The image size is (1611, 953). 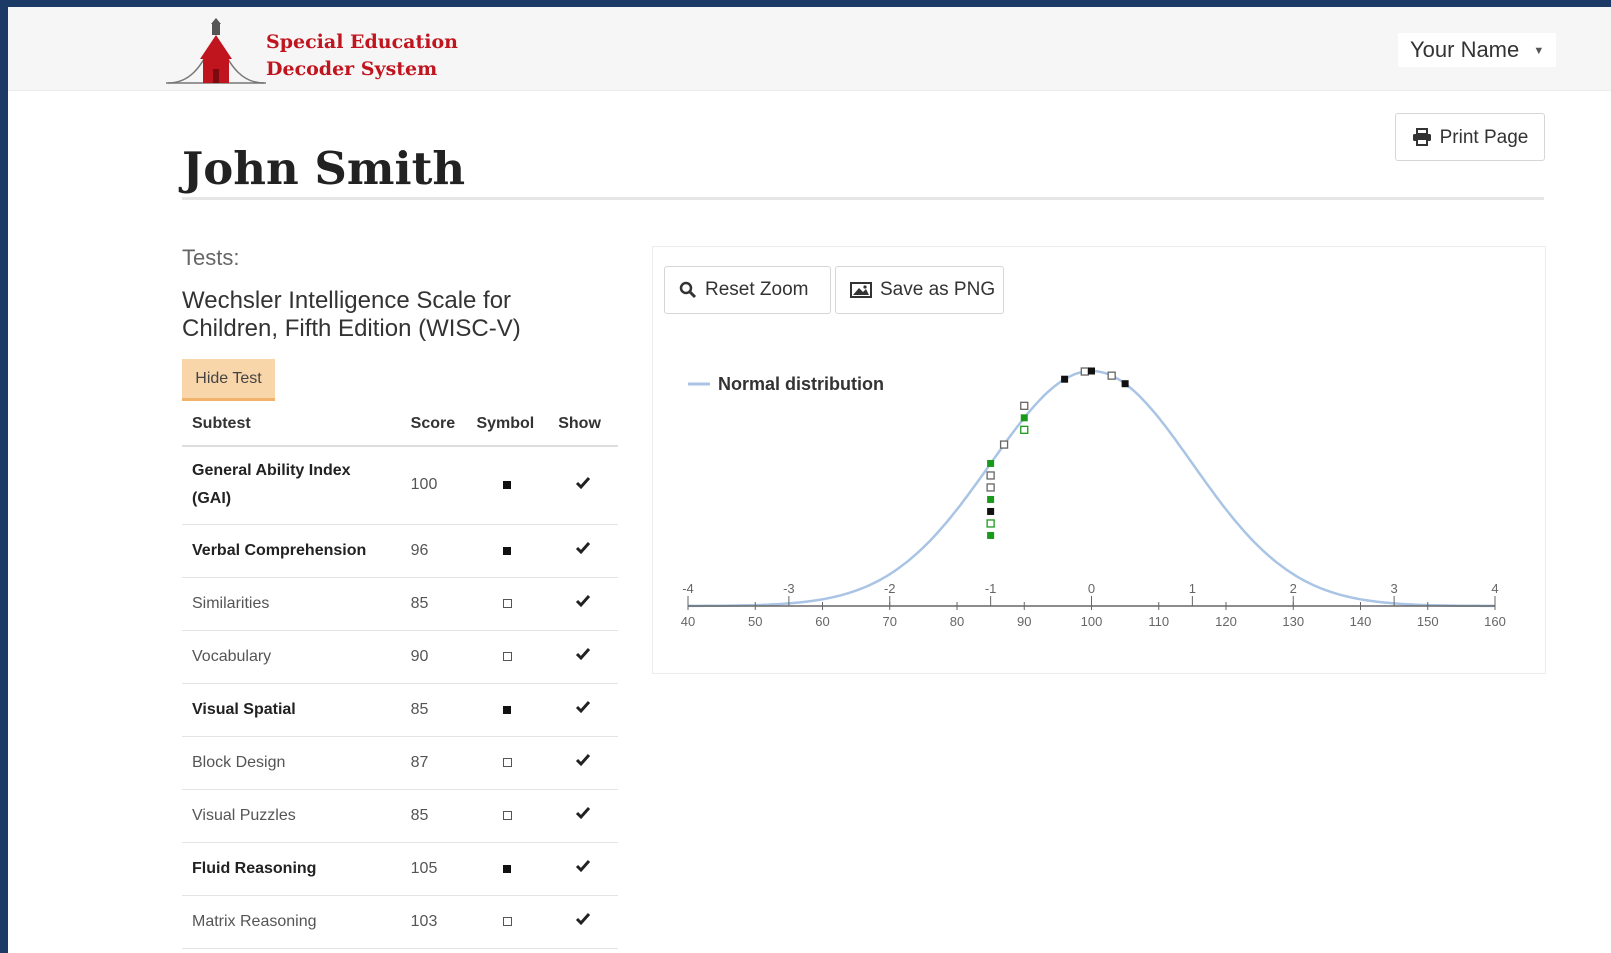 What do you see at coordinates (1494, 588) in the screenshot?
I see `sd-tick-label: 4` at bounding box center [1494, 588].